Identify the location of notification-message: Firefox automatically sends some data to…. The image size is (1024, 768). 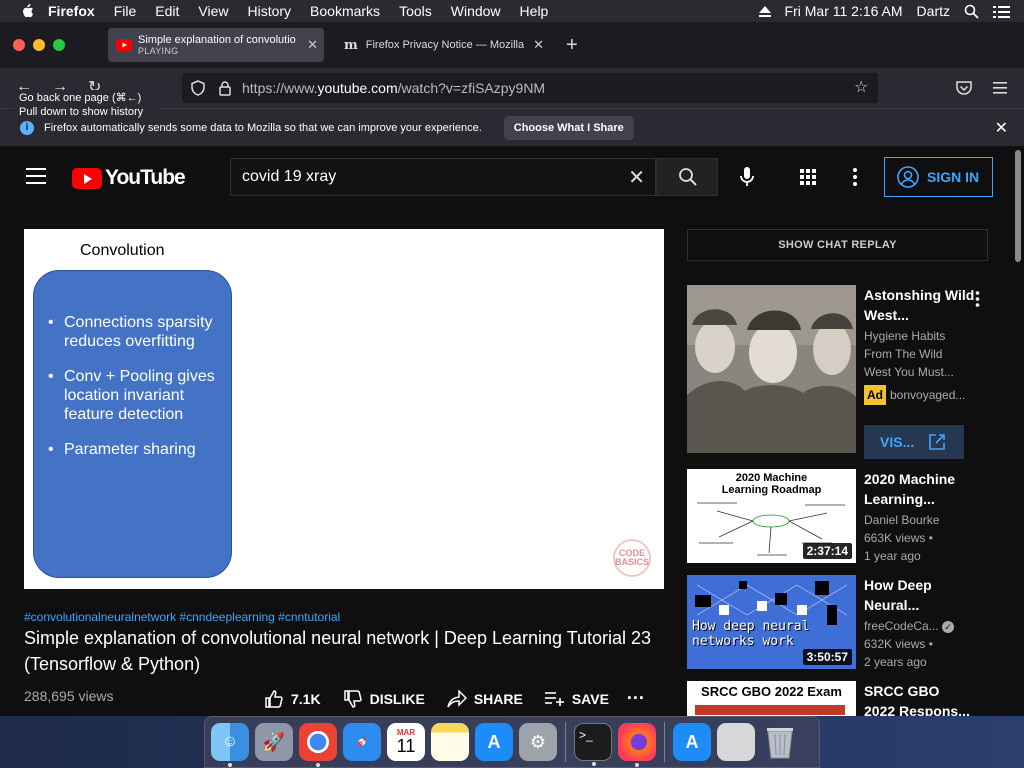
(263, 127).